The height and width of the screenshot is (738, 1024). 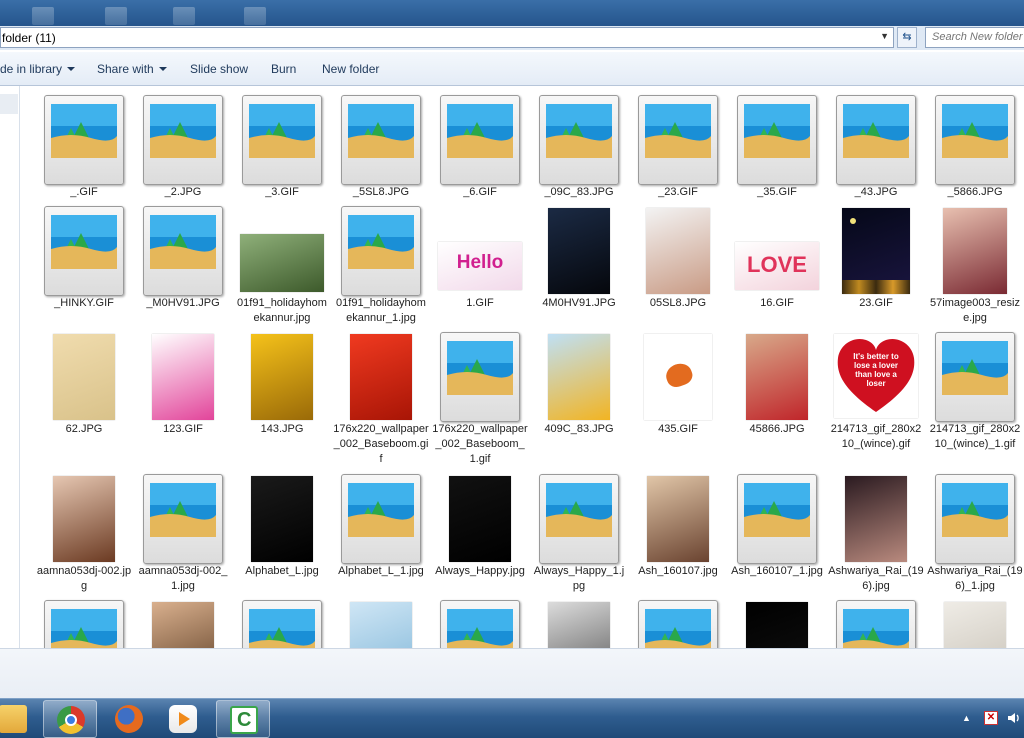 I want to click on new-folder-button: New folder, so click(x=350, y=69).